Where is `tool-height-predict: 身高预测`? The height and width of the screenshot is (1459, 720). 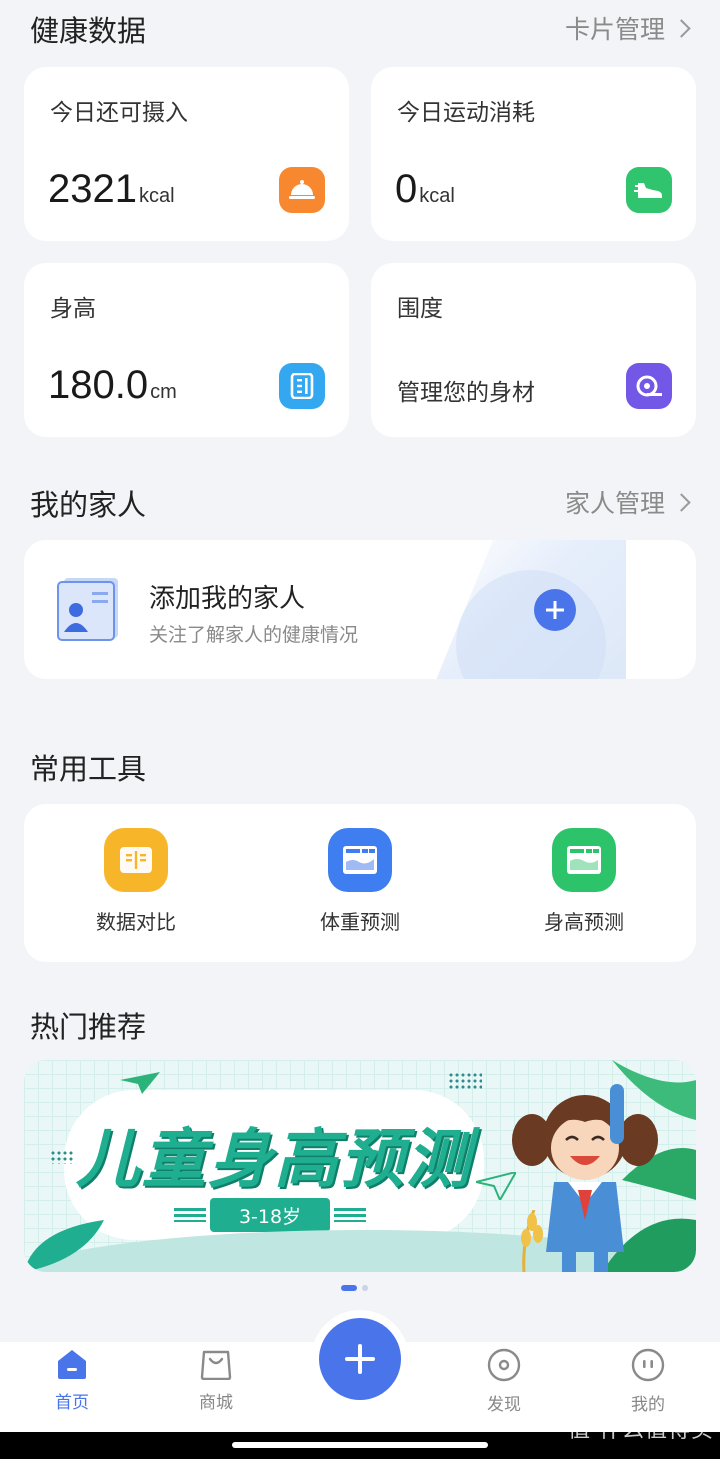 tool-height-predict: 身高预测 is located at coordinates (584, 881).